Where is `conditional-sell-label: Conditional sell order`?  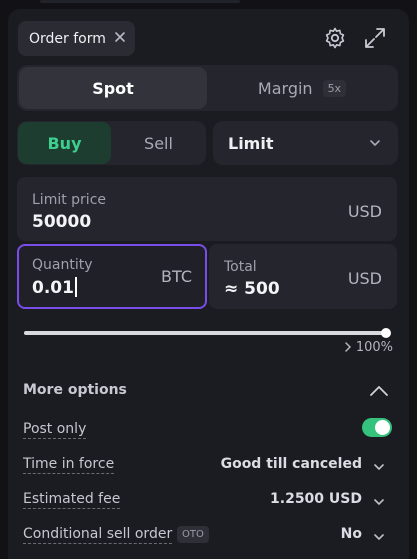 conditional-sell-label: Conditional sell order is located at coordinates (98, 535).